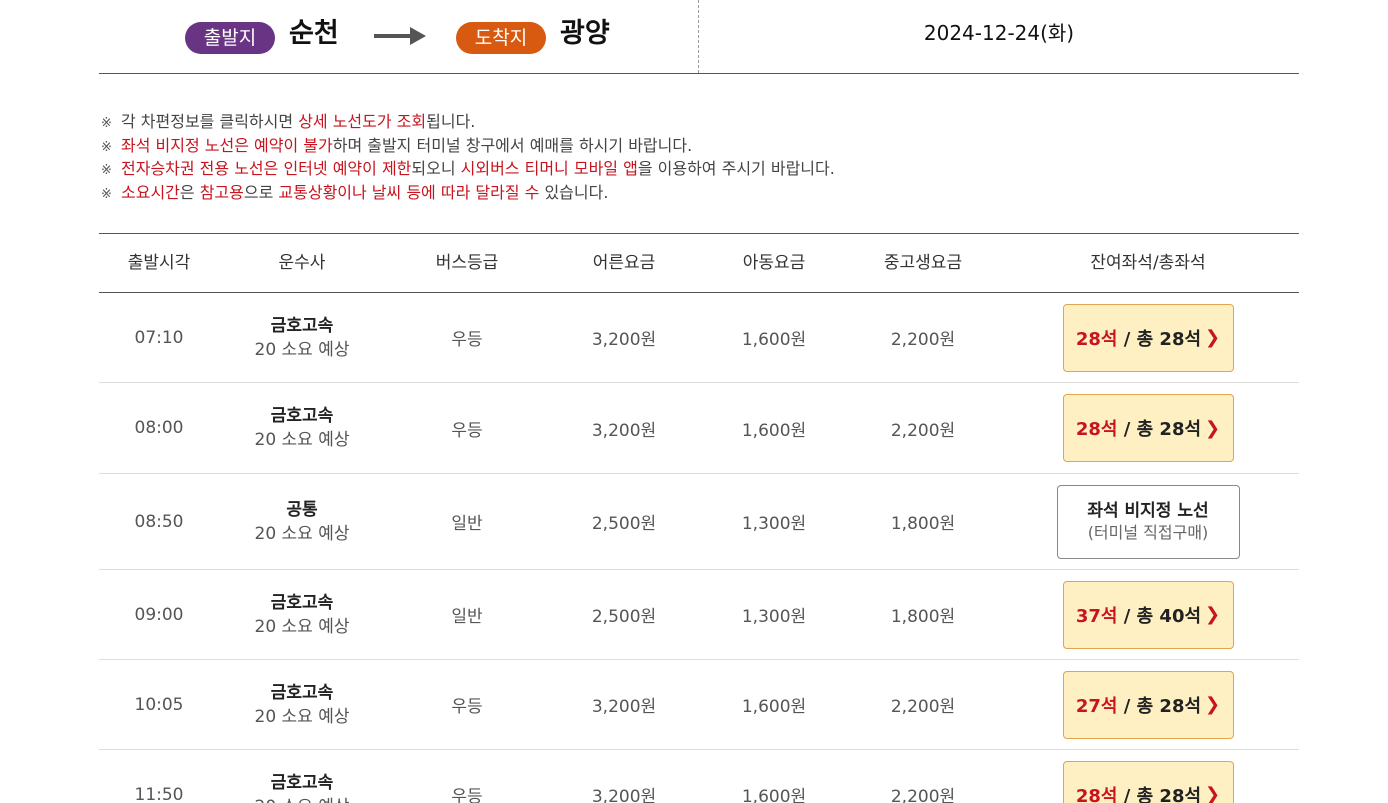  What do you see at coordinates (159, 521) in the screenshot?
I see `departure-time: 08:50` at bounding box center [159, 521].